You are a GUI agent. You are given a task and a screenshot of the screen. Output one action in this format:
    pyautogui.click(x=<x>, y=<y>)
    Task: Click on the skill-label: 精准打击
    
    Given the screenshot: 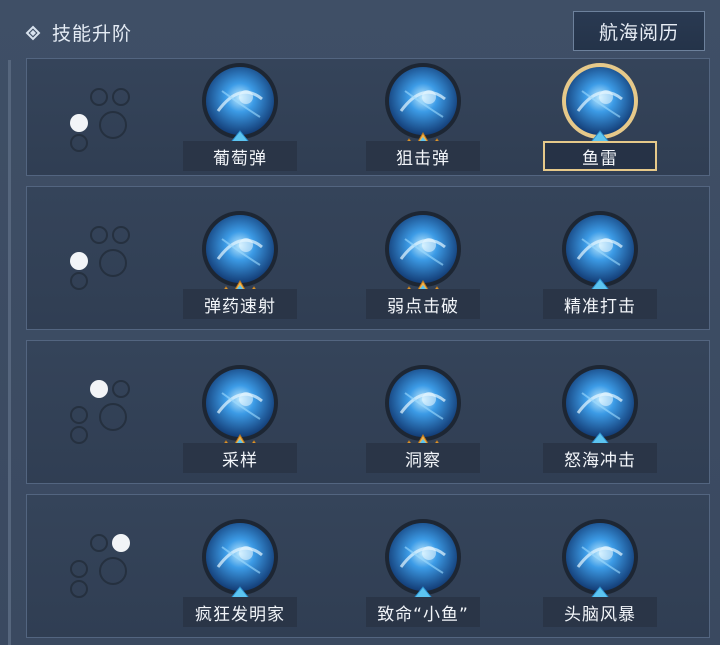 What is the action you would take?
    pyautogui.click(x=600, y=304)
    